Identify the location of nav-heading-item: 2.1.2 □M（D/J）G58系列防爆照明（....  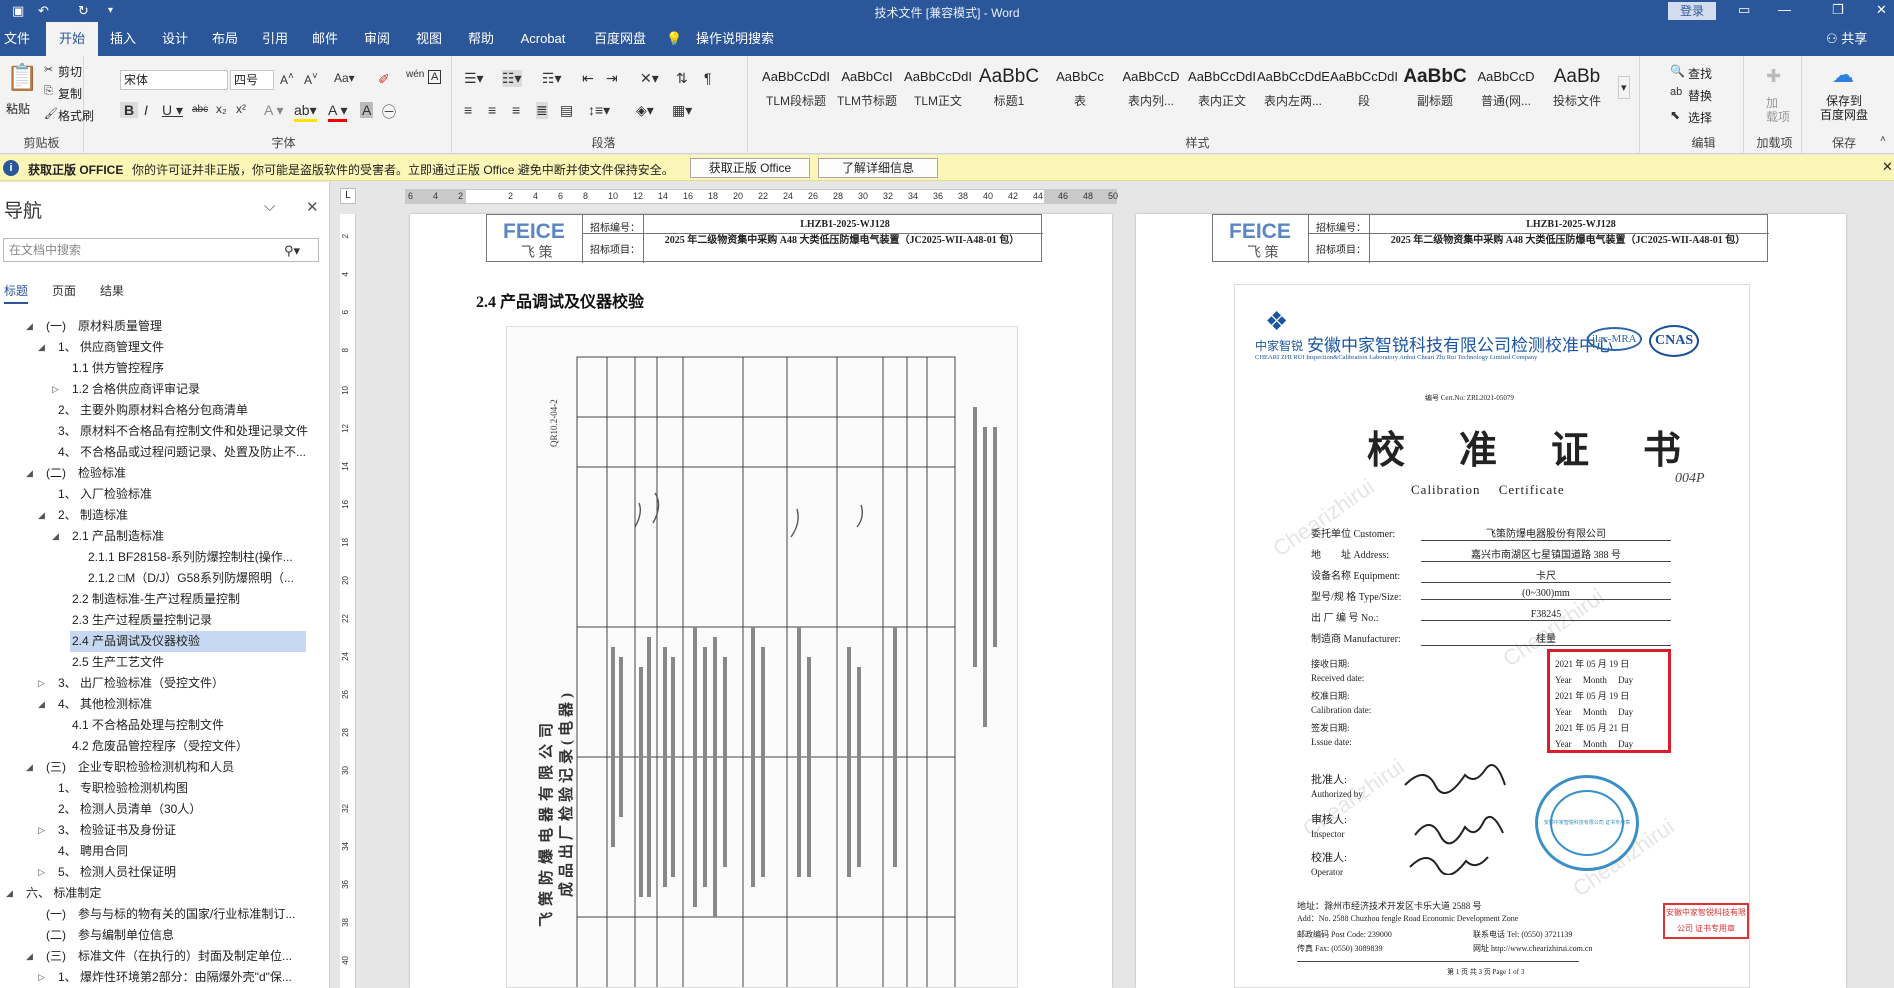
(196, 578).